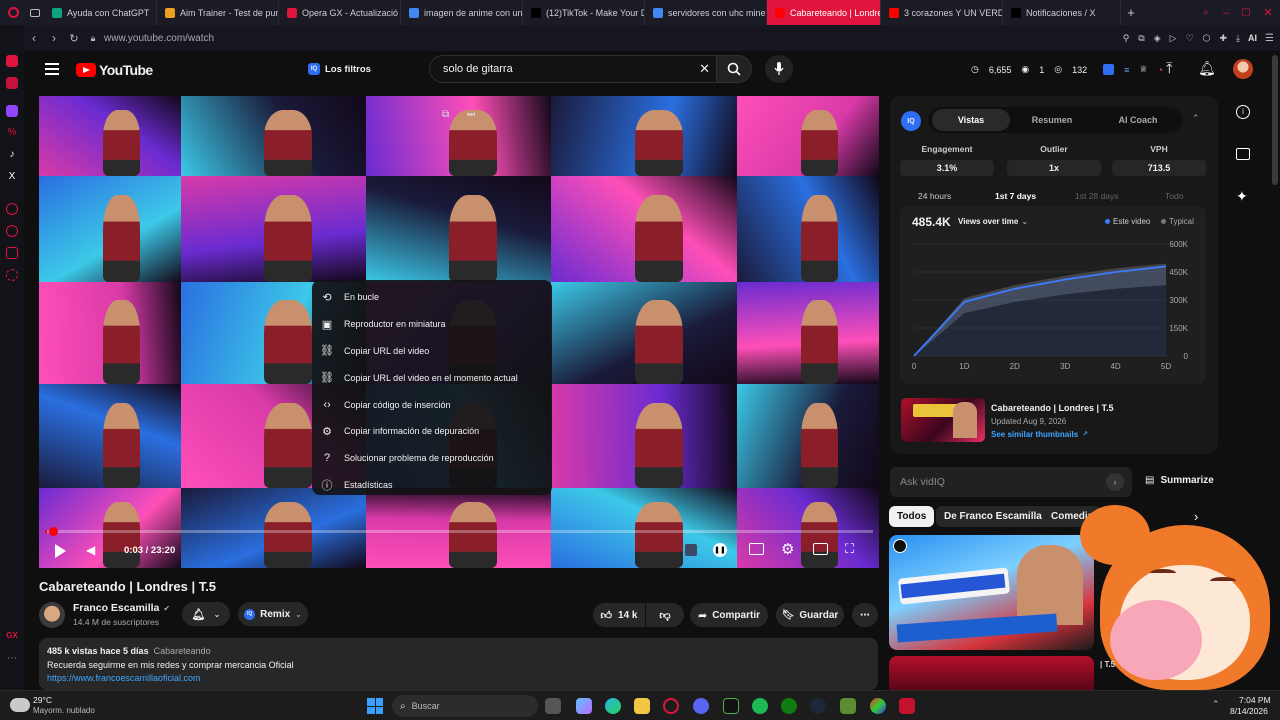 The image size is (1280, 720). I want to click on browser-tab: Cabareteando | Londres |✕, so click(824, 12).